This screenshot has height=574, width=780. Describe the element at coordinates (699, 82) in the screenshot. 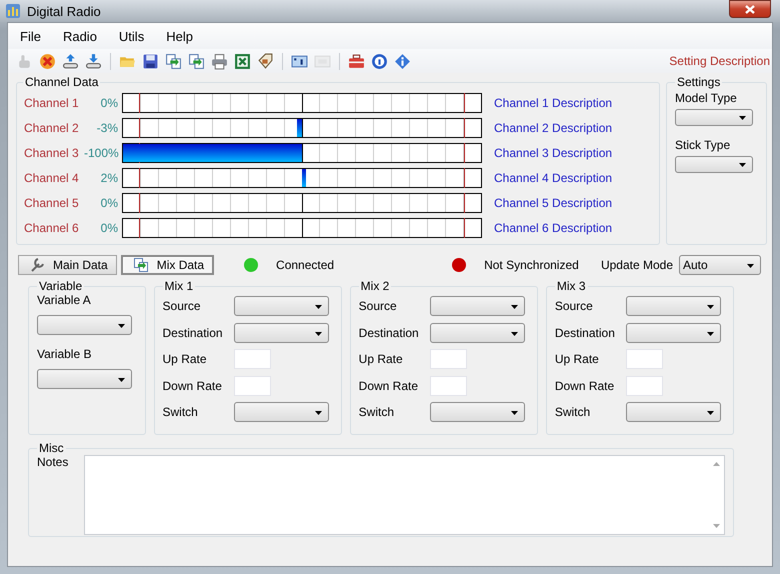

I see `group-title: Settings` at that location.